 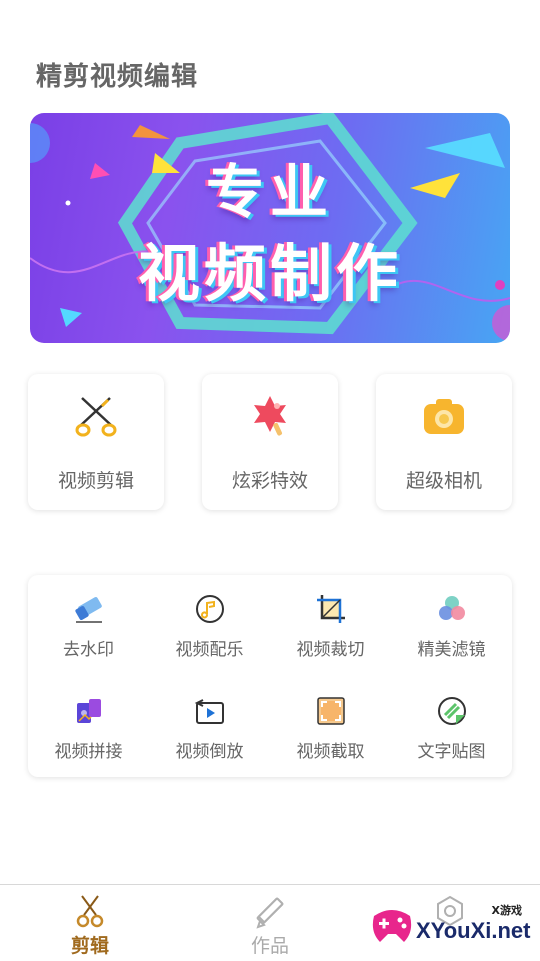 What do you see at coordinates (451, 650) in the screenshot?
I see `tool-label: 精美滤镜` at bounding box center [451, 650].